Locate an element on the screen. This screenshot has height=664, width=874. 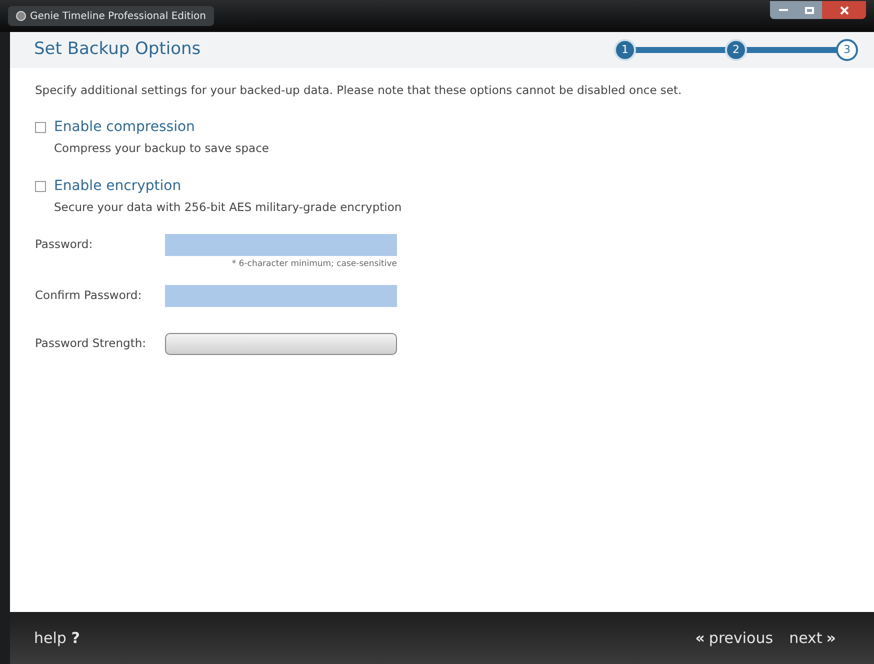
close-button is located at coordinates (844, 10).